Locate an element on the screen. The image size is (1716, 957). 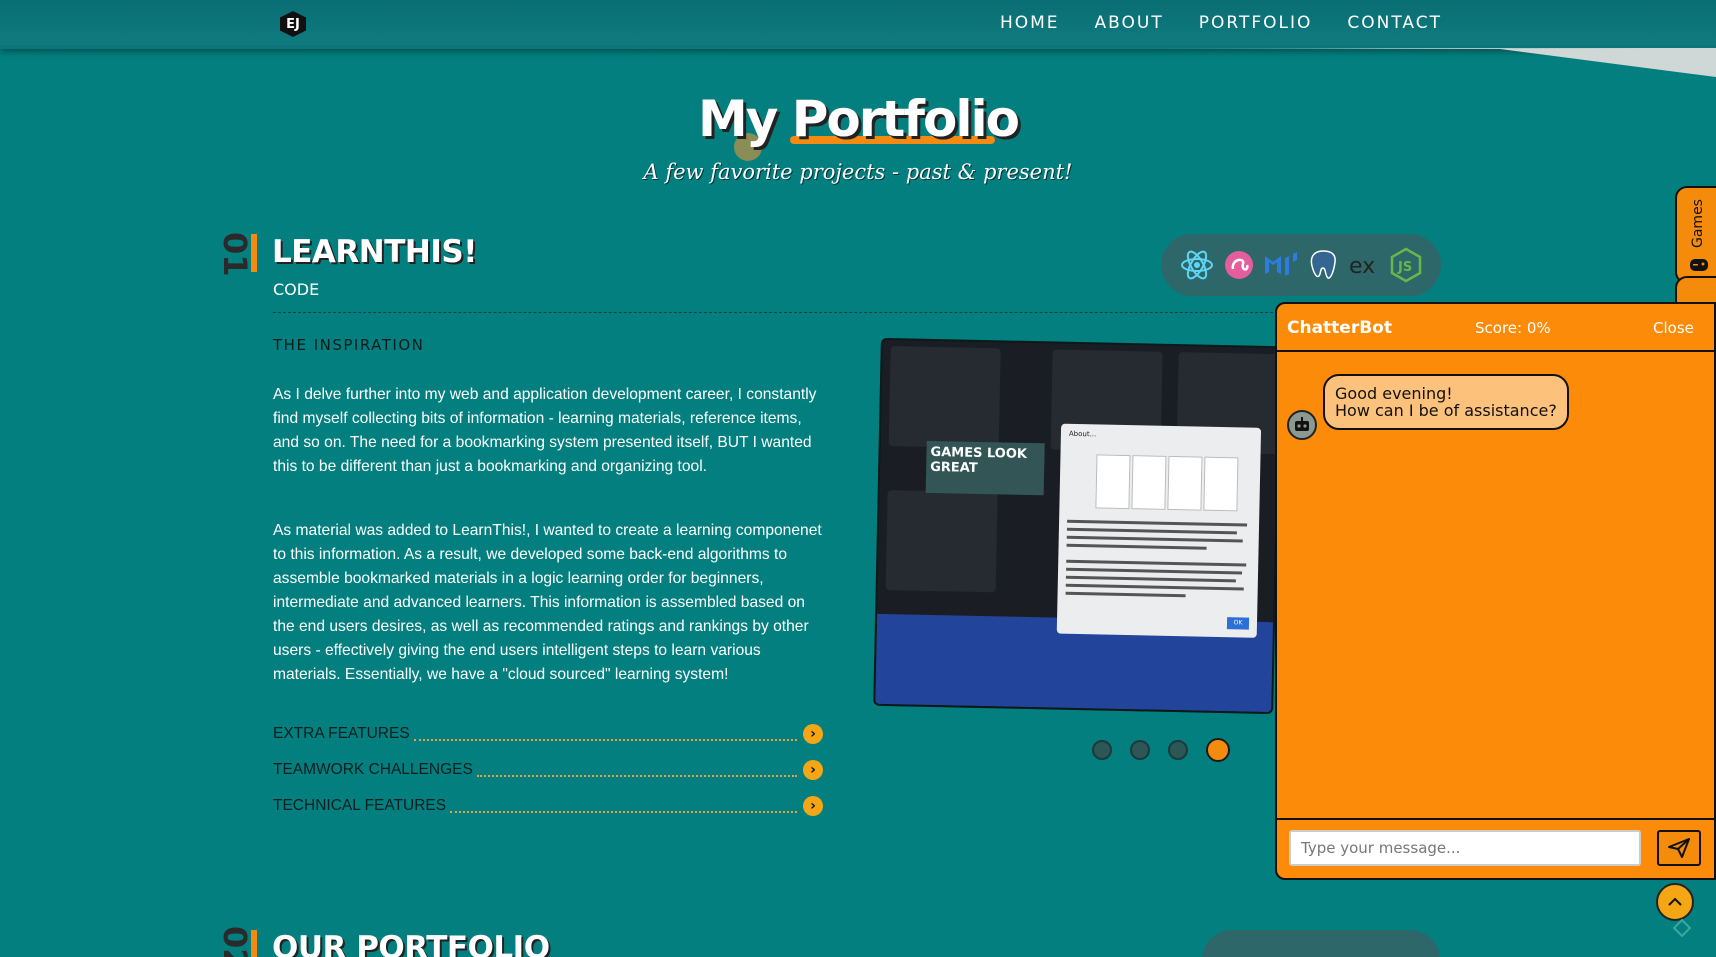
games-tab-label: Games is located at coordinates (1698, 223).